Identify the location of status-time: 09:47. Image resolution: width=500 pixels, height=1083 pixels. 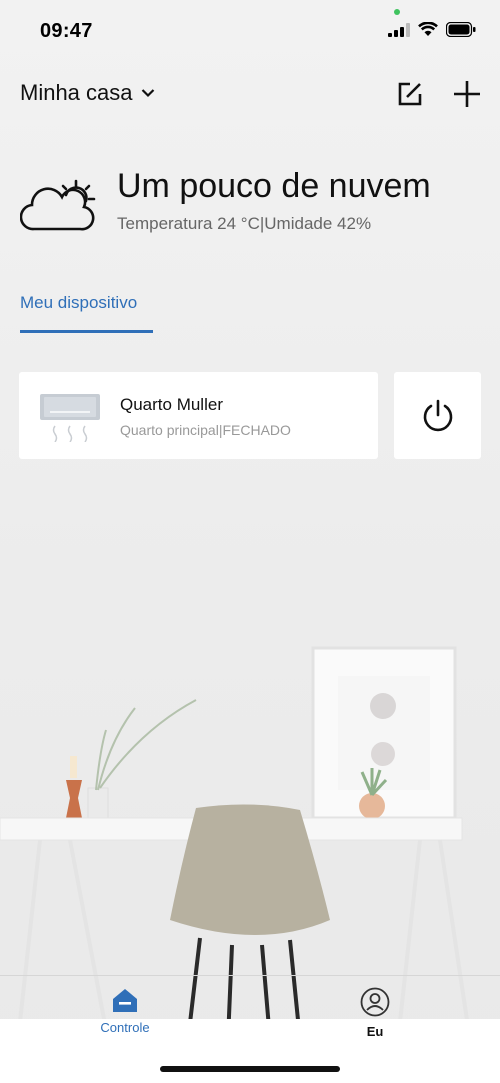
(66, 31).